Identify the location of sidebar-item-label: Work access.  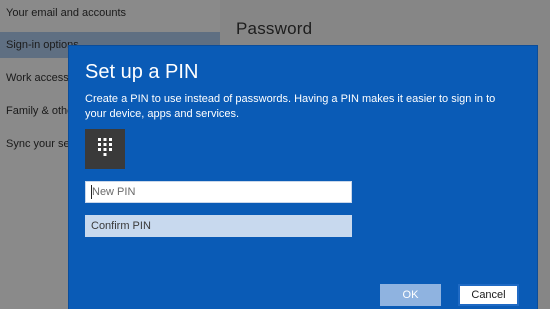
(37, 78).